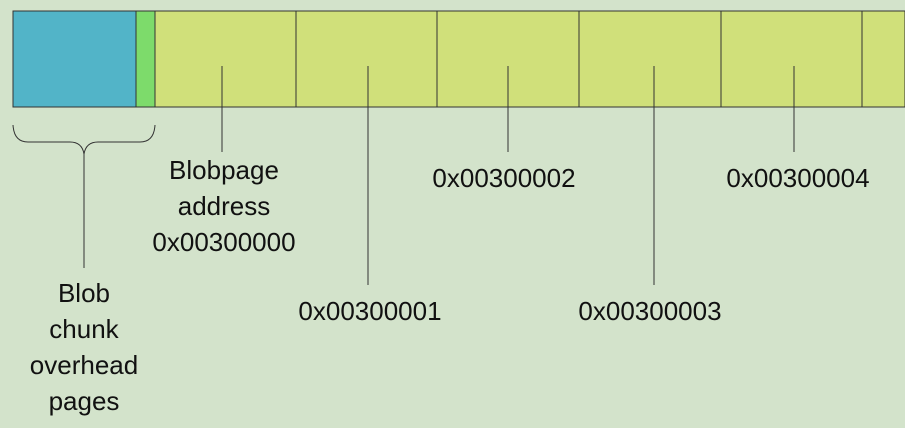 The height and width of the screenshot is (428, 905). I want to click on page0-label-line-2: address, so click(224, 206).